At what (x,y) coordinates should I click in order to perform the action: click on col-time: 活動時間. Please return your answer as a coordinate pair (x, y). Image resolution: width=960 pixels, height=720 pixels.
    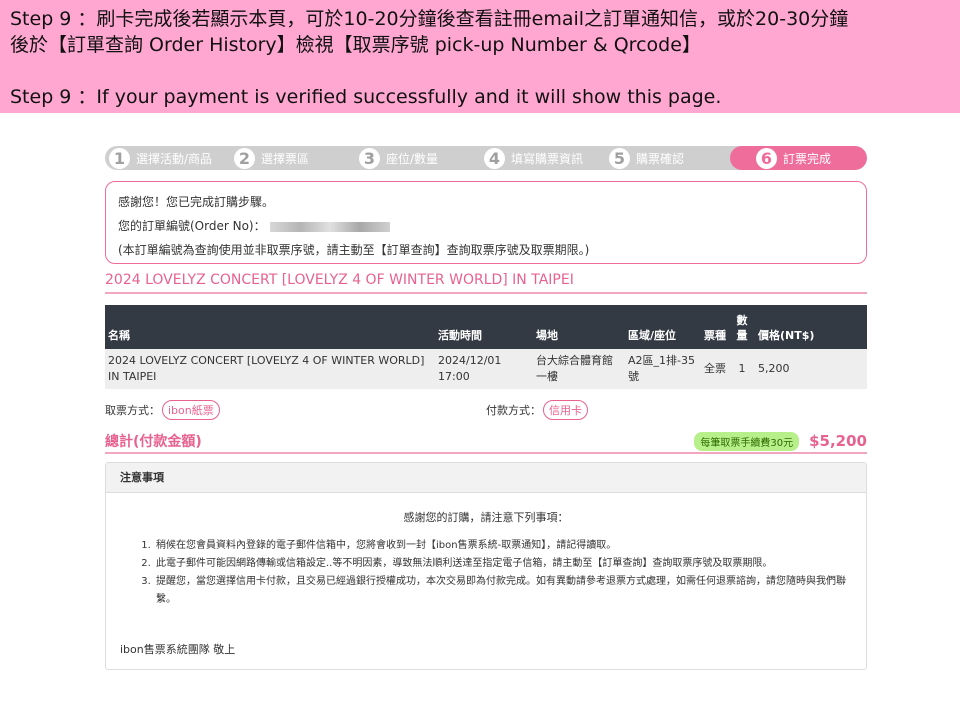
    Looking at the image, I should click on (484, 327).